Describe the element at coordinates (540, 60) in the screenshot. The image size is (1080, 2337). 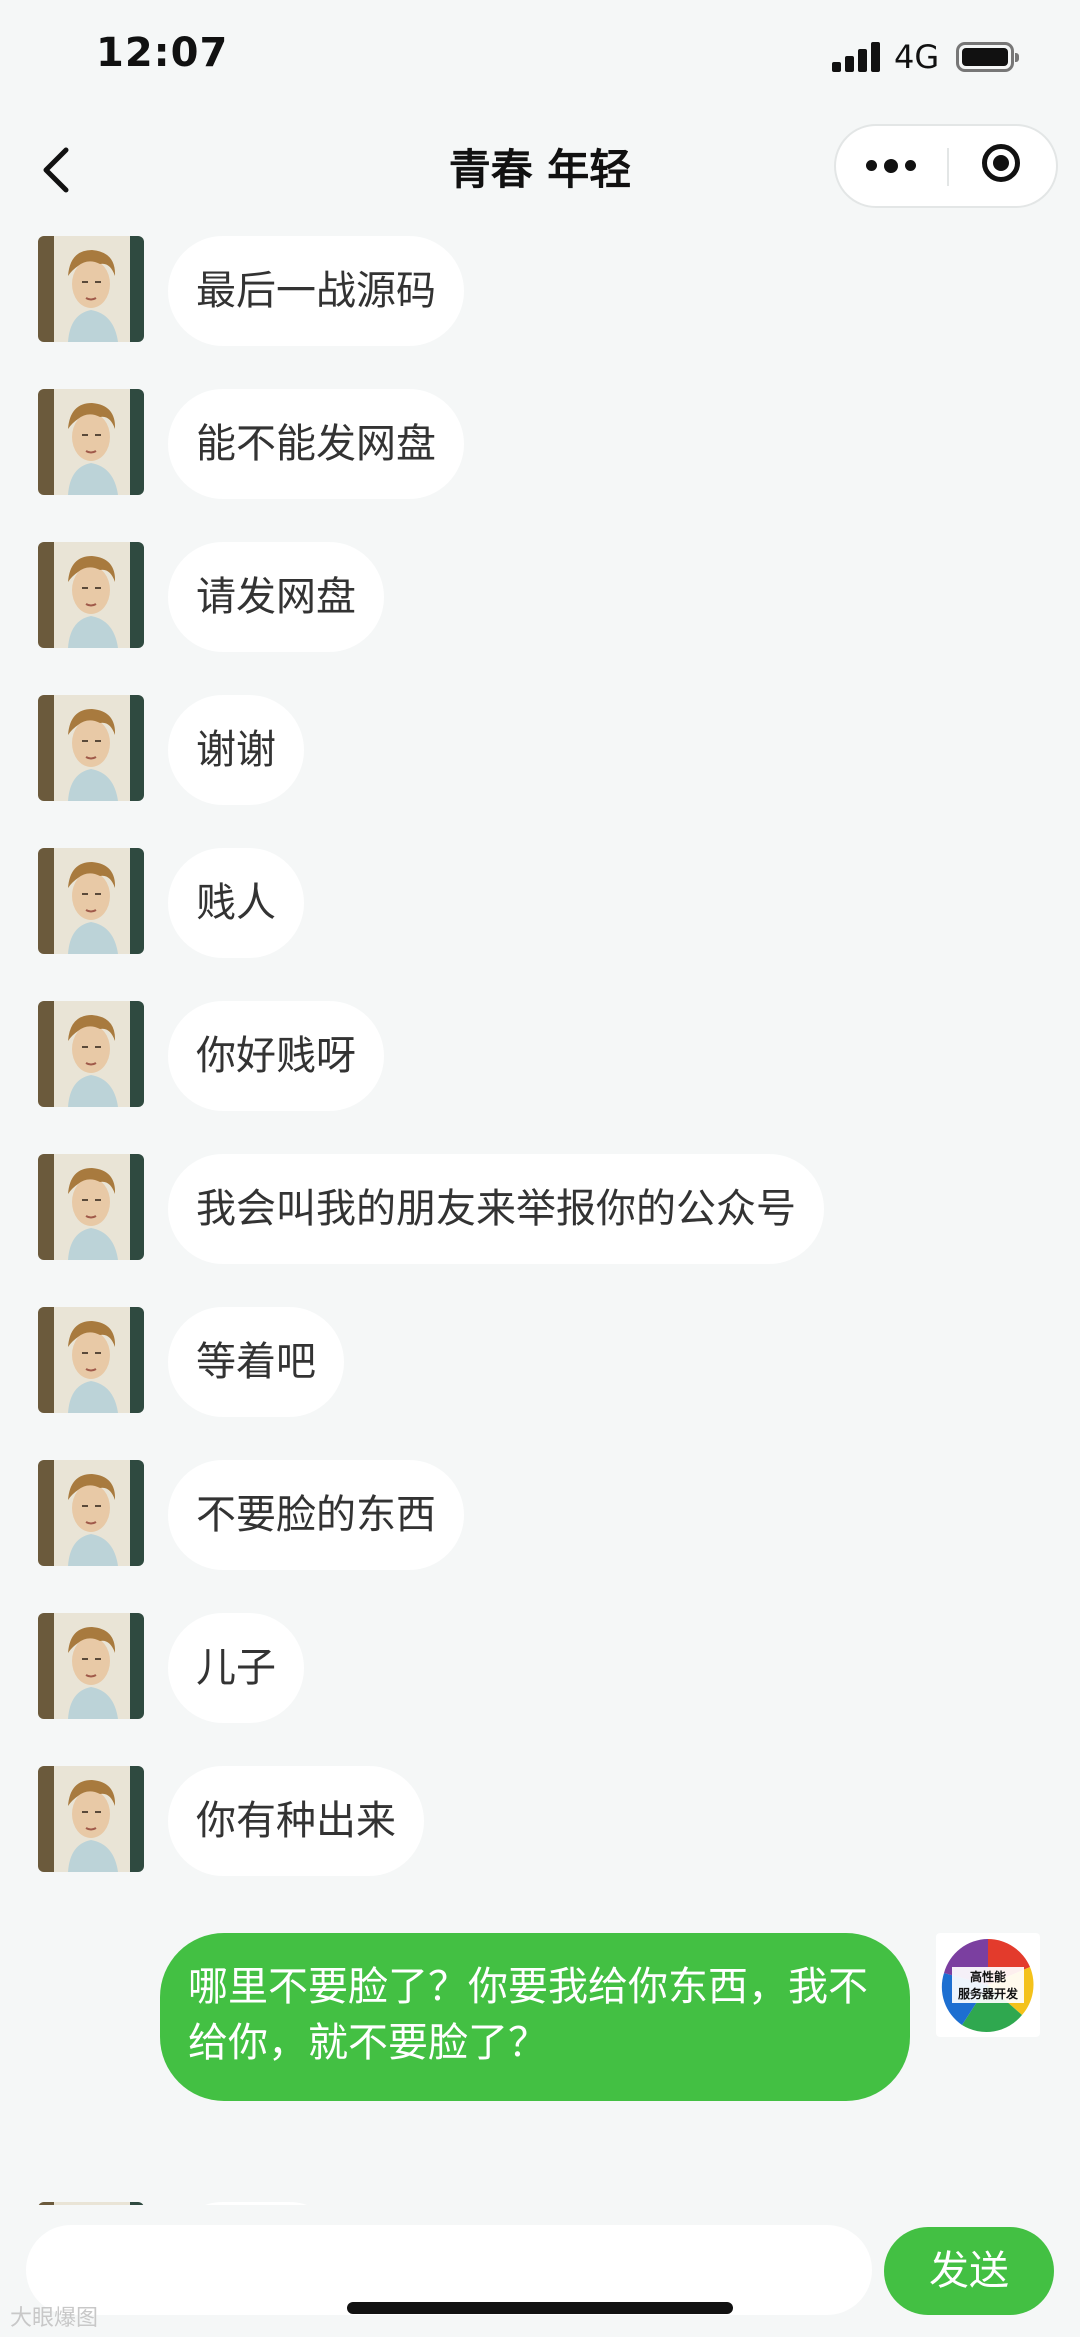
I see `status-bar: 12:07 4G` at that location.